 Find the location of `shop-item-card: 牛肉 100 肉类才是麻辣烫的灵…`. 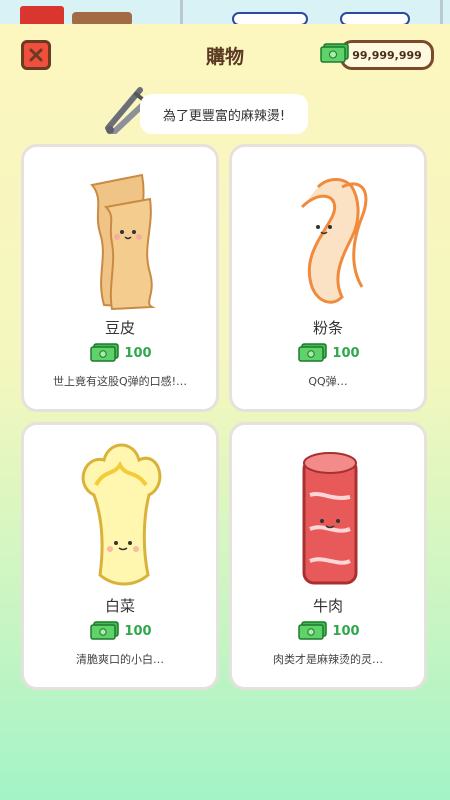

shop-item-card: 牛肉 100 肉类才是麻辣烫的灵… is located at coordinates (328, 556).